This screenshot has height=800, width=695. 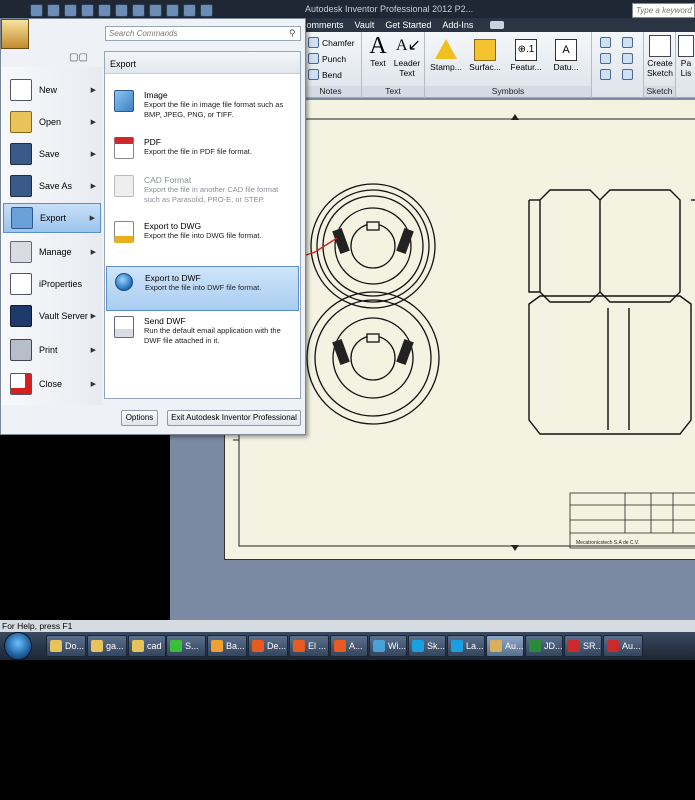 I want to click on material-icon, so click(x=172, y=10).